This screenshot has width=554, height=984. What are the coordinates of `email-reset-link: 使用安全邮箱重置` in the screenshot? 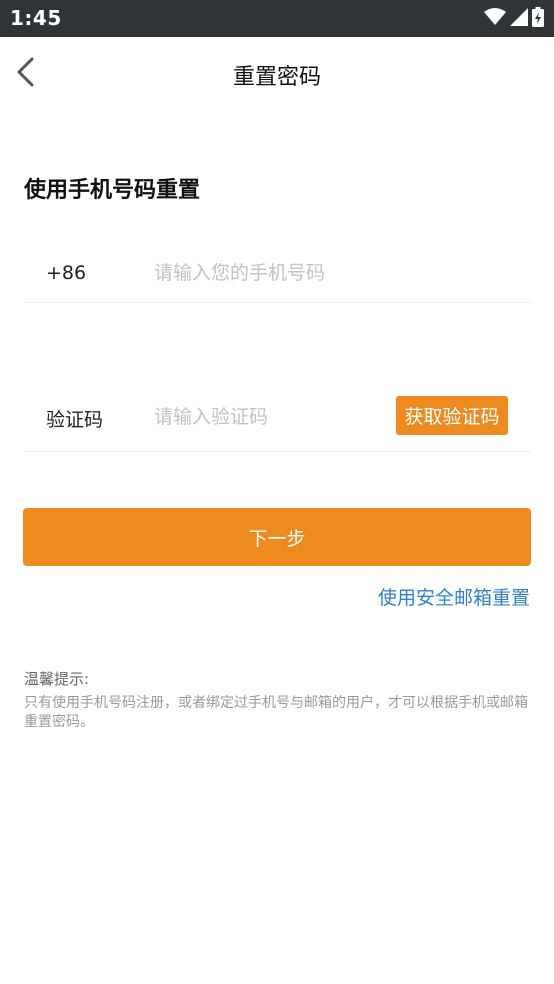 It's located at (454, 596).